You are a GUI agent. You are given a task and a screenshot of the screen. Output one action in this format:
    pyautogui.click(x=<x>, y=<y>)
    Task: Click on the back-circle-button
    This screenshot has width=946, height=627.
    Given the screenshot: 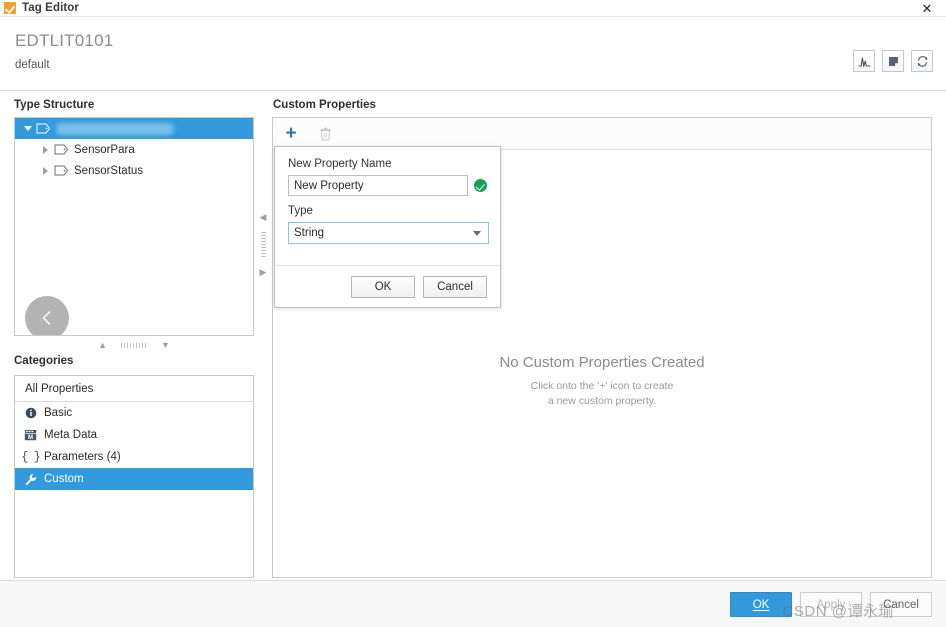 What is the action you would take?
    pyautogui.click(x=47, y=315)
    